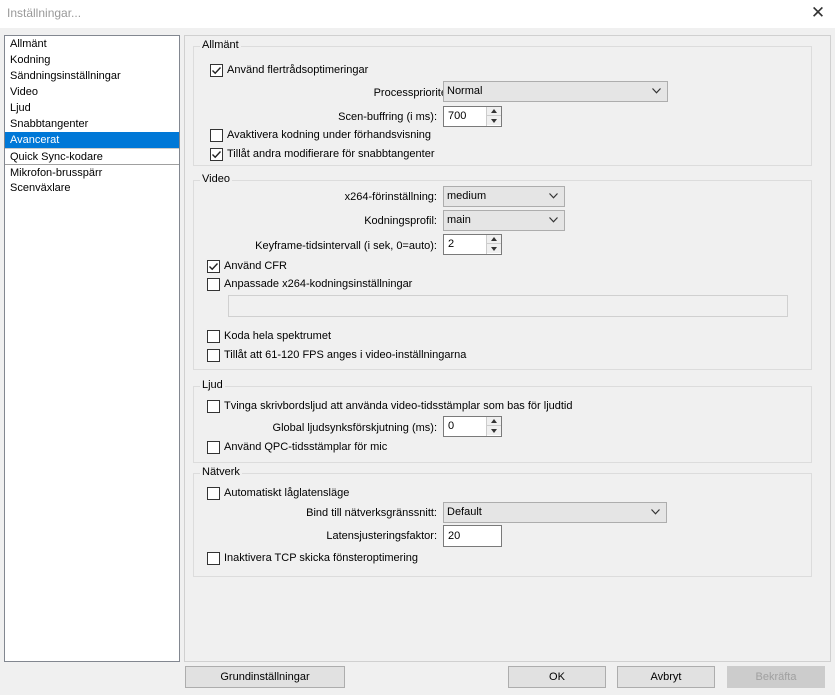 The width and height of the screenshot is (835, 695). What do you see at coordinates (508, 306) in the screenshot?
I see `custom-x264-input` at bounding box center [508, 306].